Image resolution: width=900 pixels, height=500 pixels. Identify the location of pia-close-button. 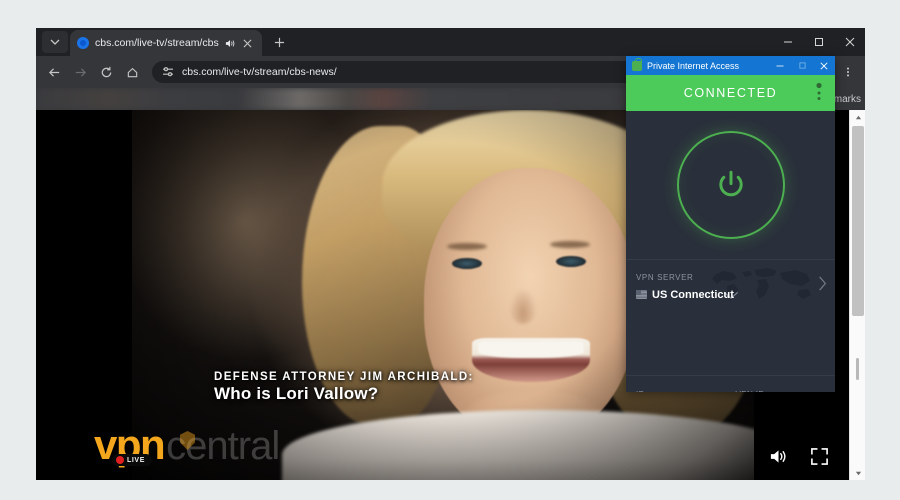
(824, 65).